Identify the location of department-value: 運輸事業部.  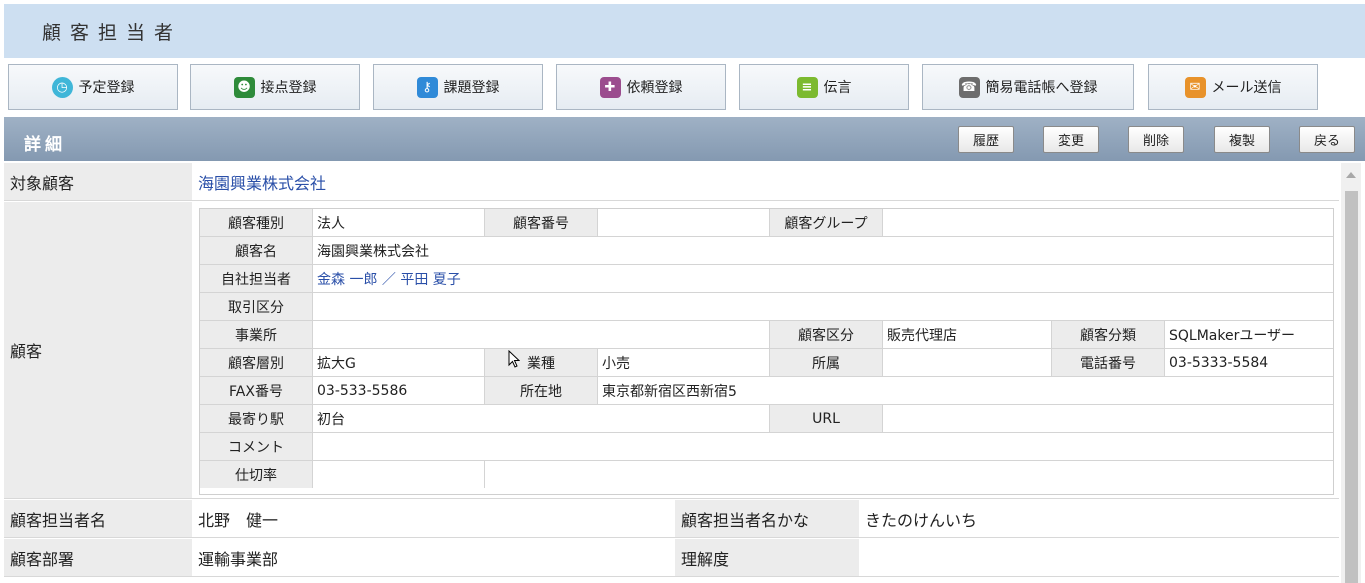
(238, 559).